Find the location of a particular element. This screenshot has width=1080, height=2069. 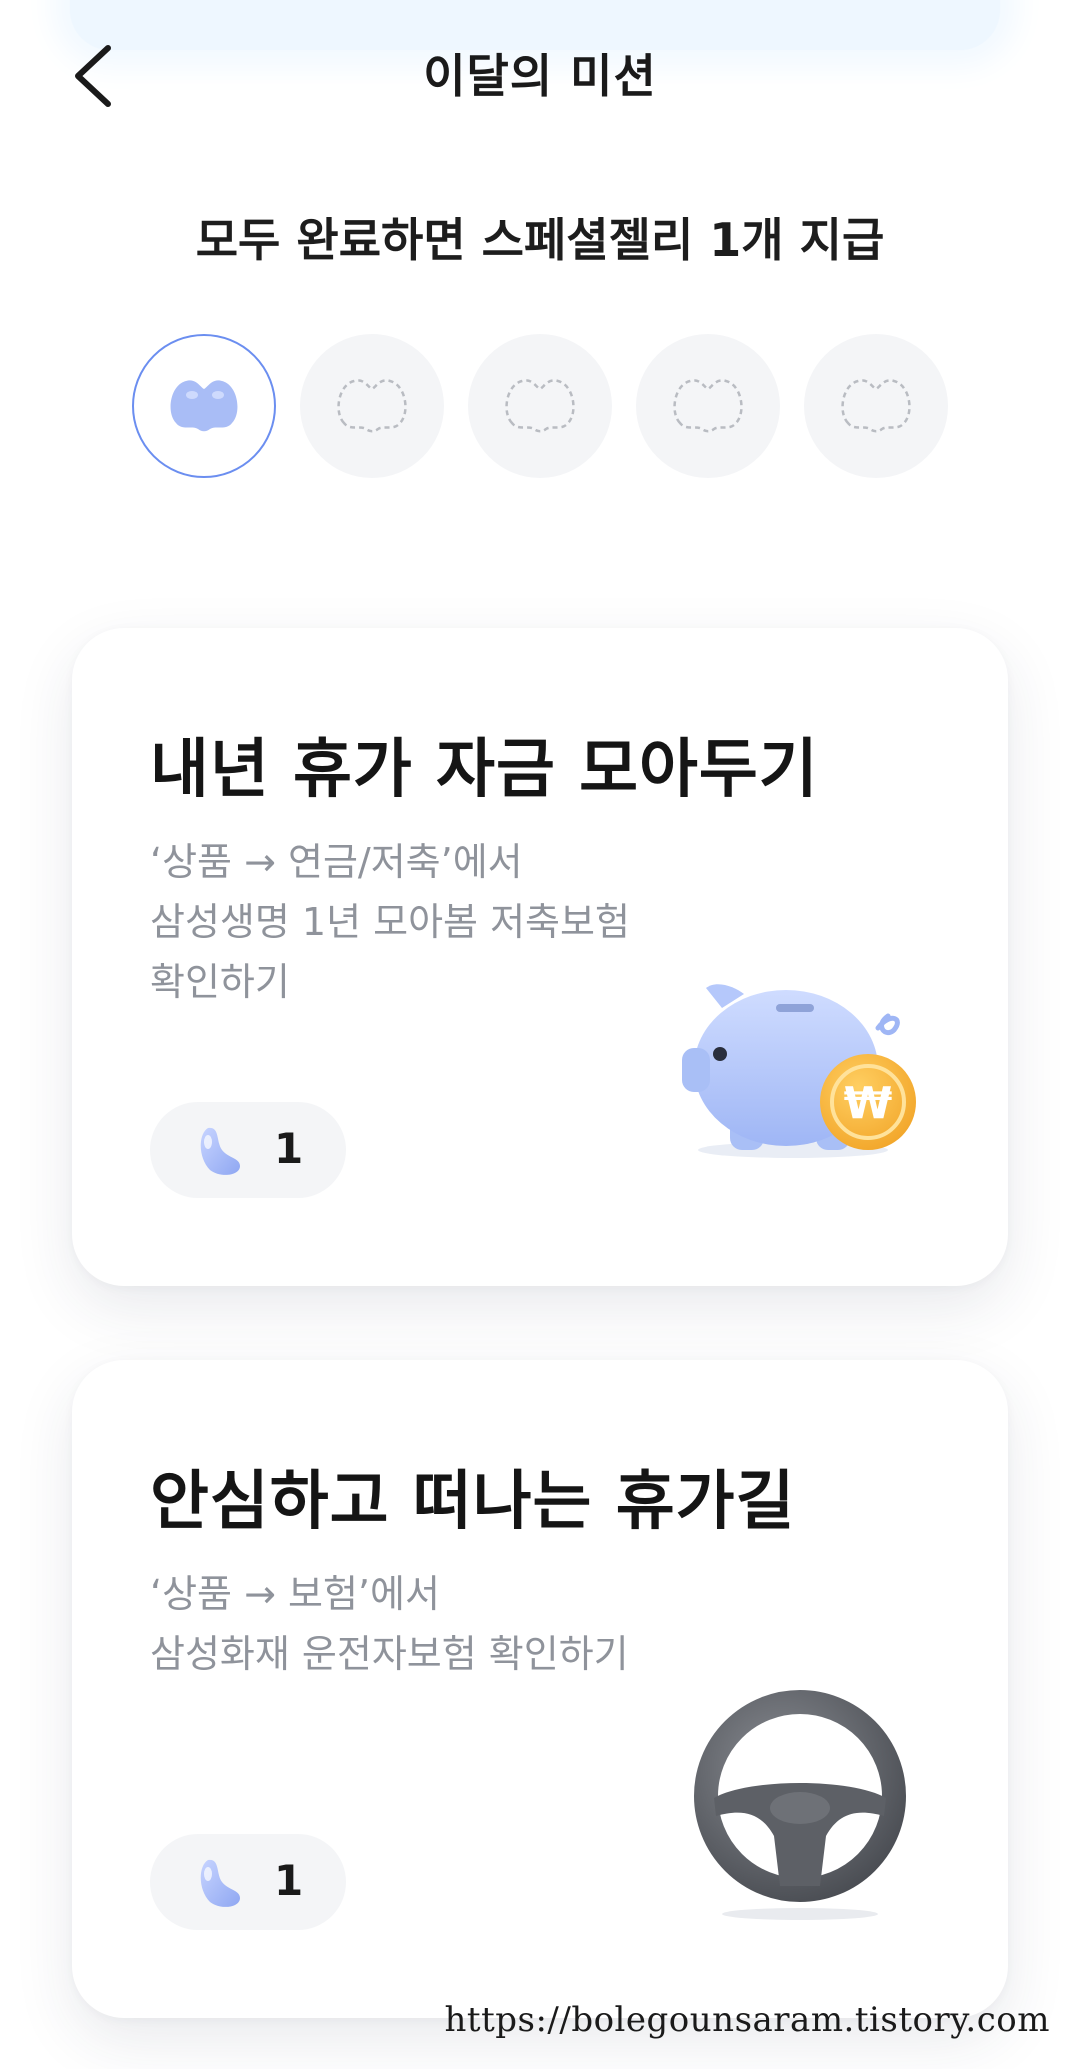

page-title: 이달의 미션 is located at coordinates (540, 76).